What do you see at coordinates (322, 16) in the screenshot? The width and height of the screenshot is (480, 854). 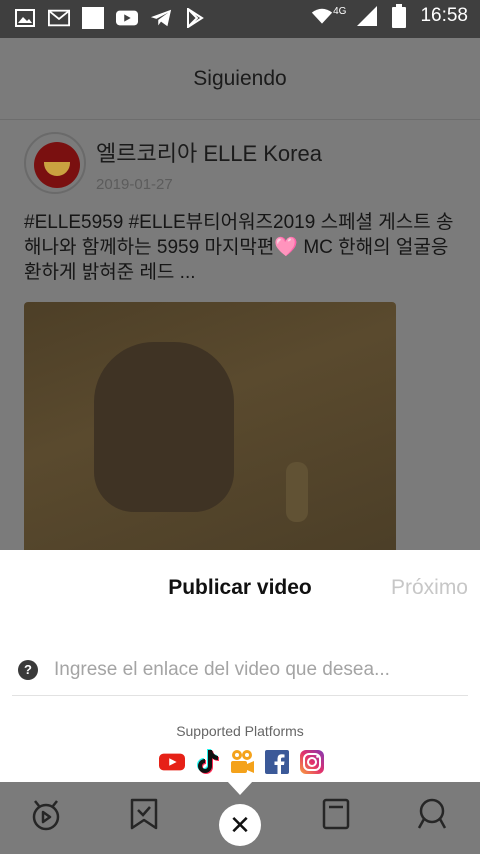 I see `wifi-icon` at bounding box center [322, 16].